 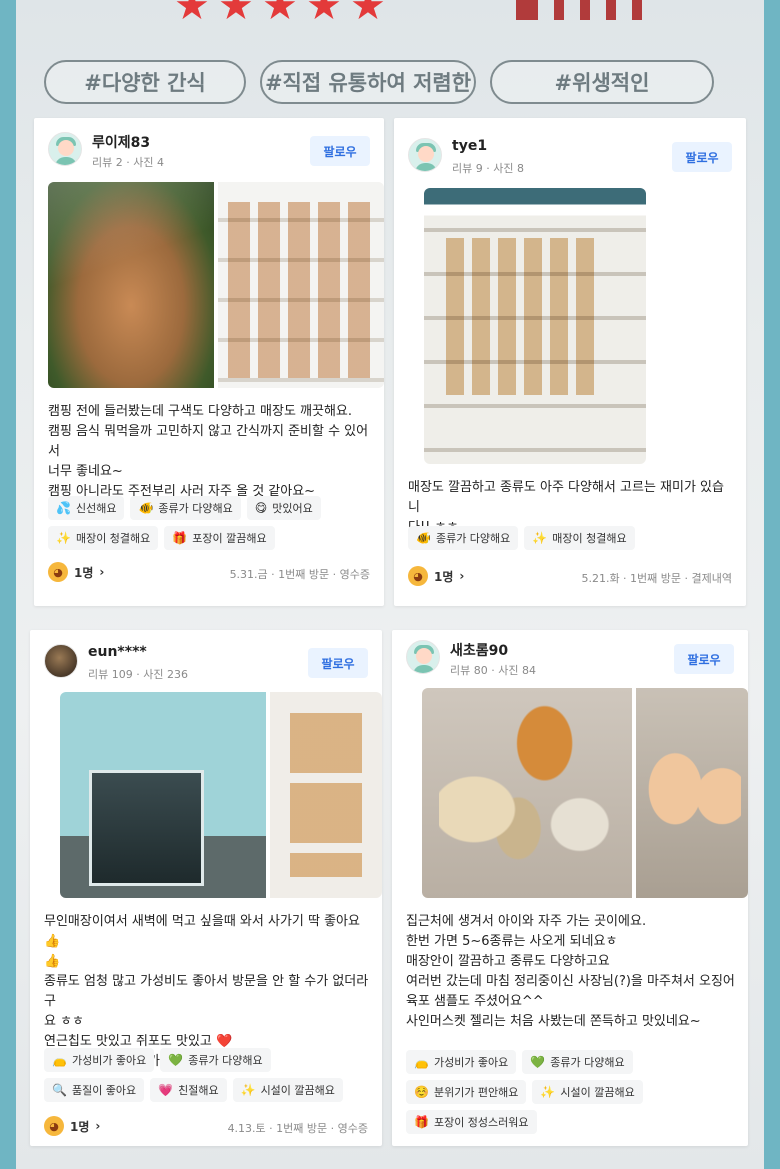 What do you see at coordinates (166, 1090) in the screenshot?
I see `heart-icon: 💗` at bounding box center [166, 1090].